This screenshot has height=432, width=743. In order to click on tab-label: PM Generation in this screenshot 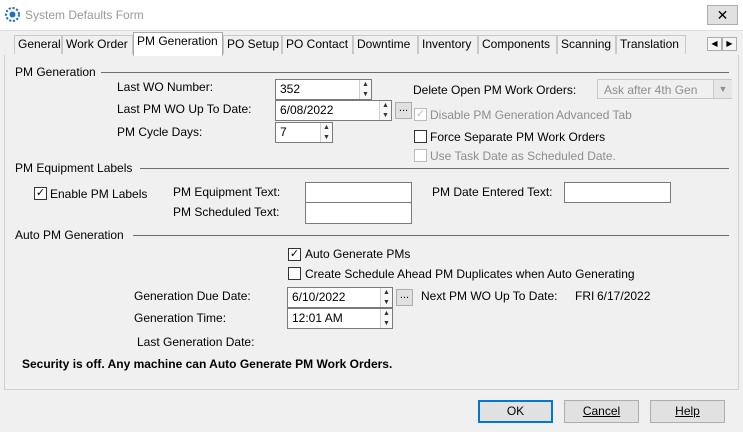, I will do `click(177, 41)`.